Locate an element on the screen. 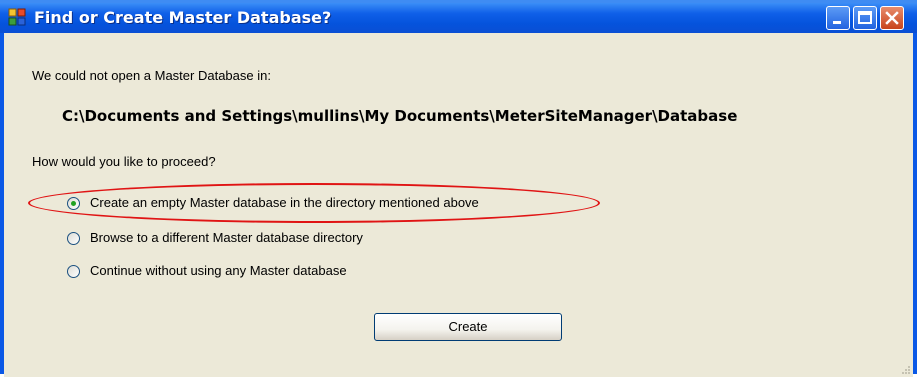 The height and width of the screenshot is (377, 917). minimize-button is located at coordinates (838, 18).